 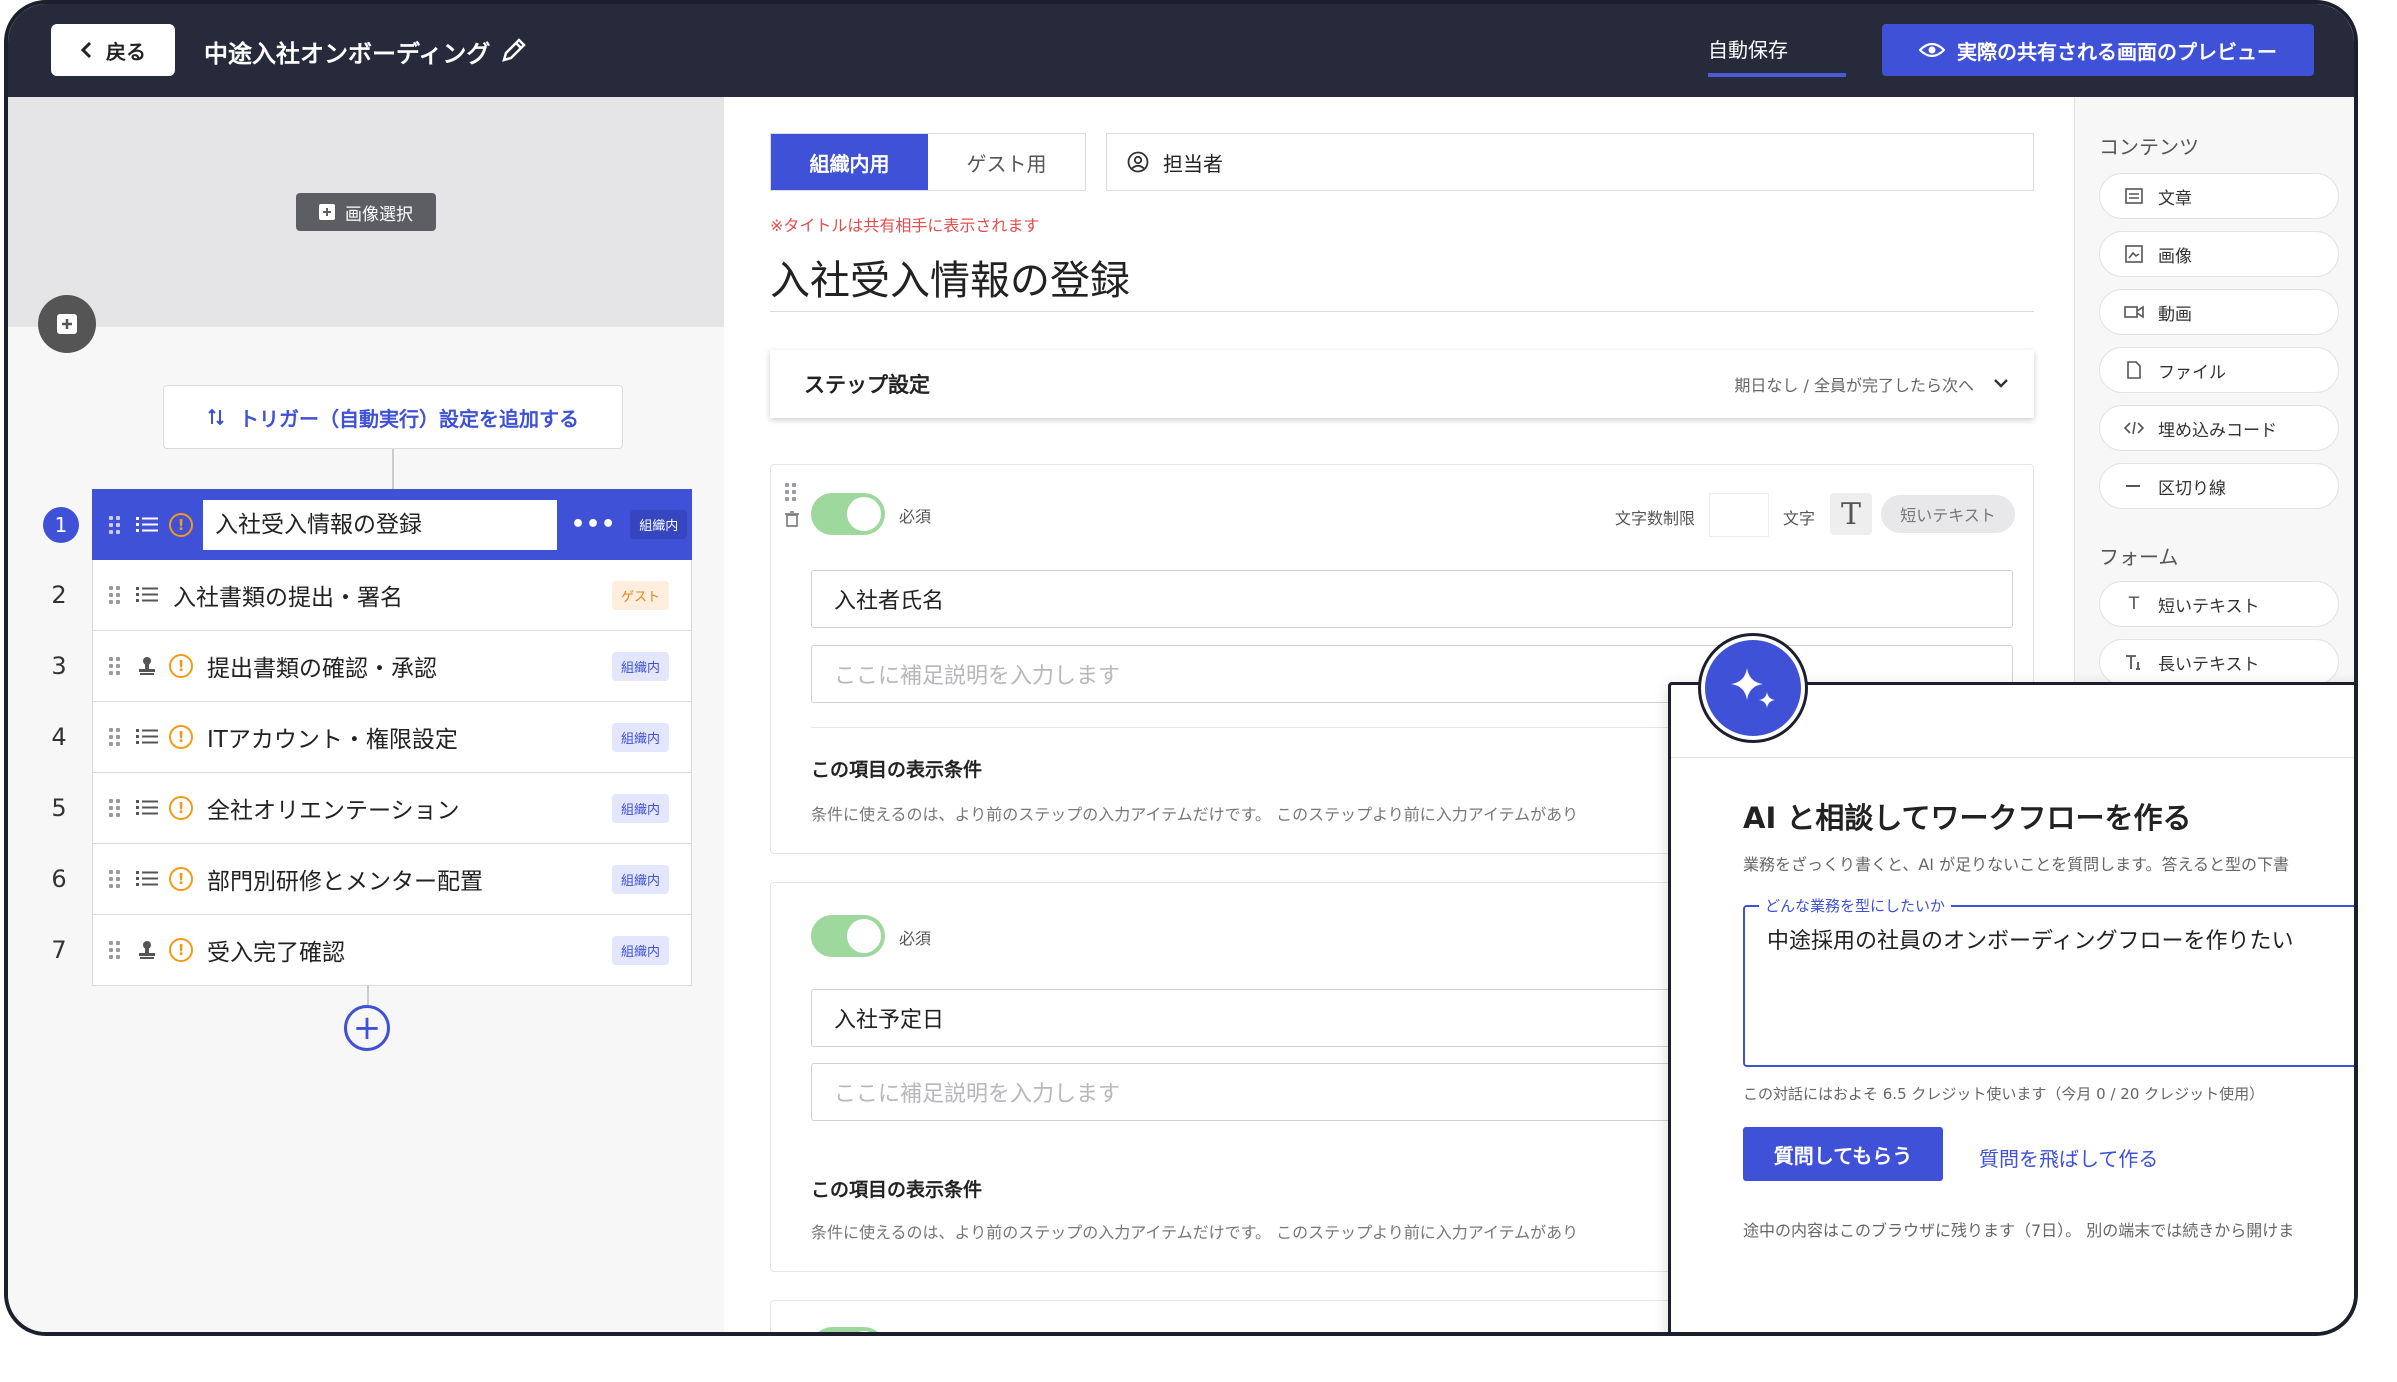 I want to click on back-button: 戻る, so click(x=113, y=50).